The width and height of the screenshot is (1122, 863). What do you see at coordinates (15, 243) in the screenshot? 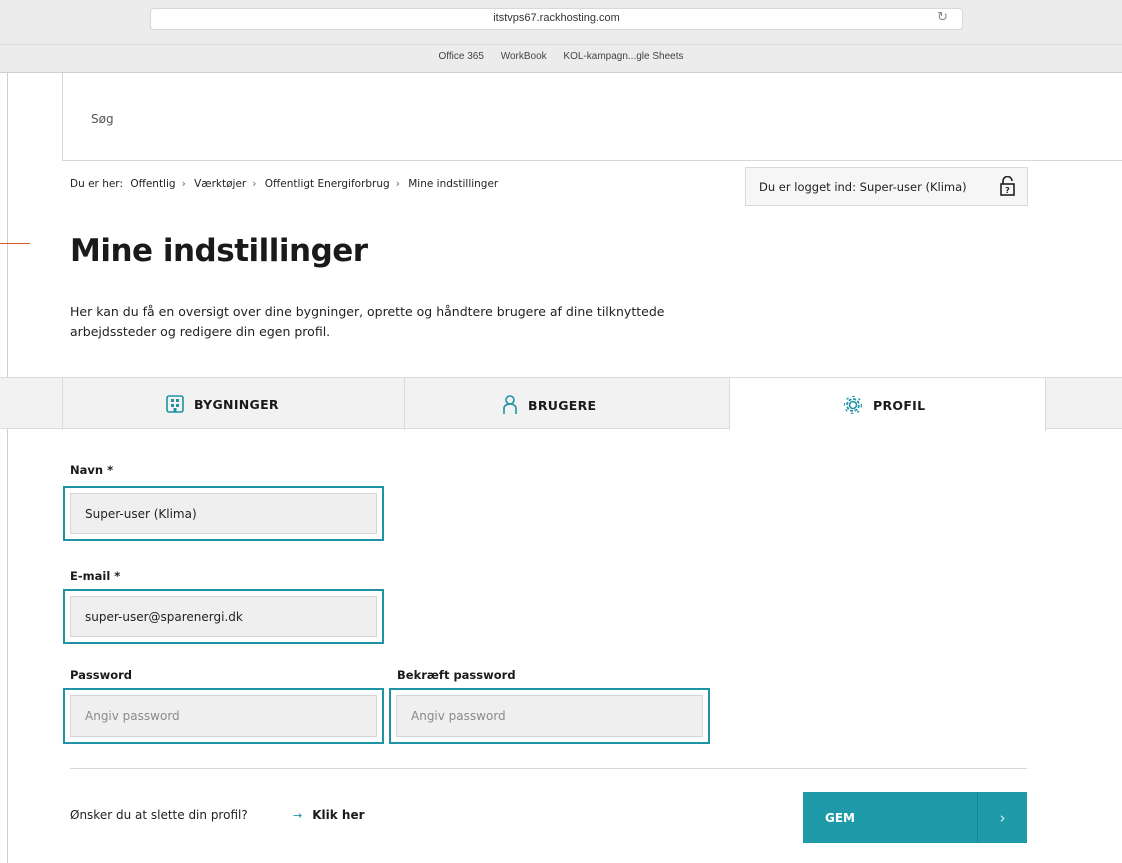
I see `accent-marker` at bounding box center [15, 243].